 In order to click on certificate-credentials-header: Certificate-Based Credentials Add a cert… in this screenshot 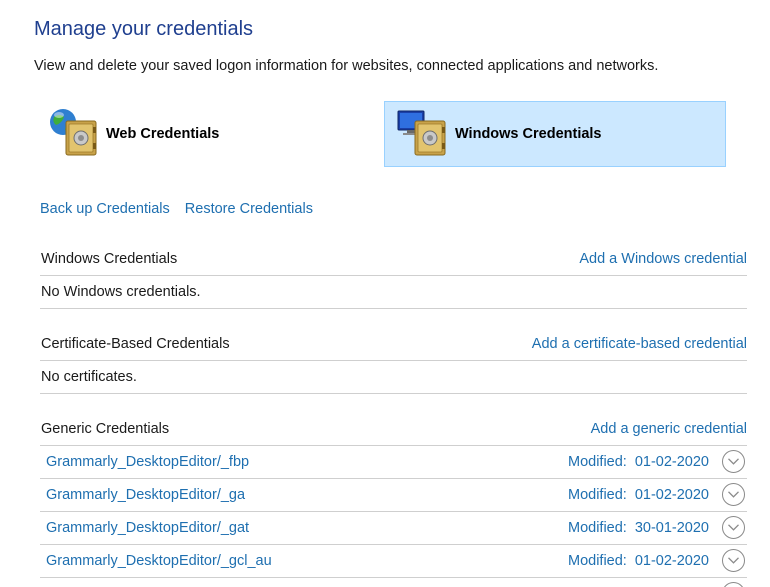, I will do `click(393, 344)`.